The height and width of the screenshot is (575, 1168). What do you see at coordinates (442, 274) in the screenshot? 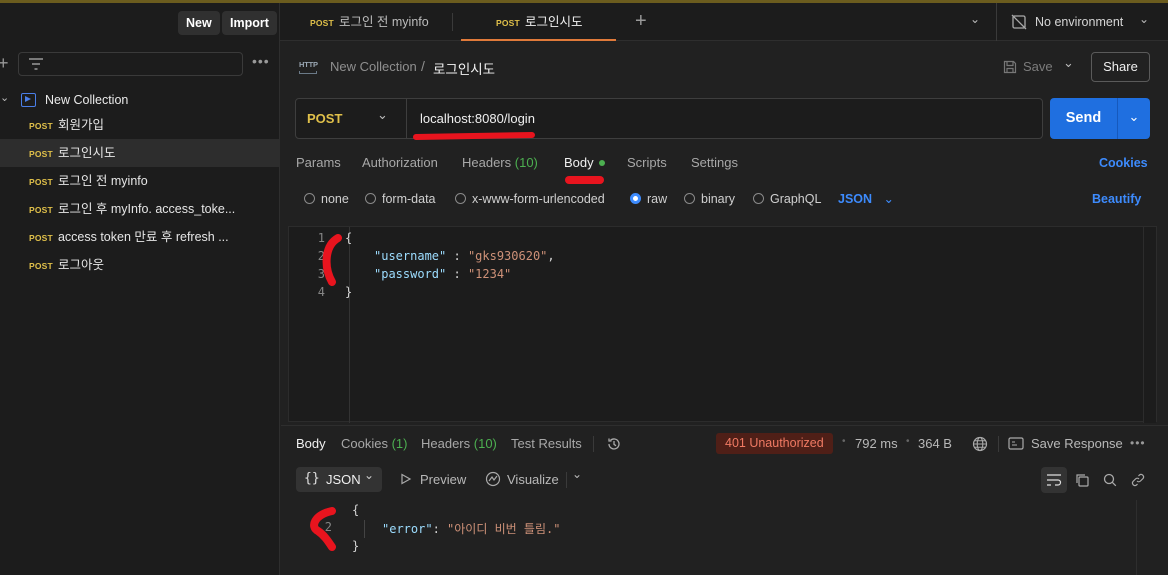
I see `code-line: "password" : "1234"` at bounding box center [442, 274].